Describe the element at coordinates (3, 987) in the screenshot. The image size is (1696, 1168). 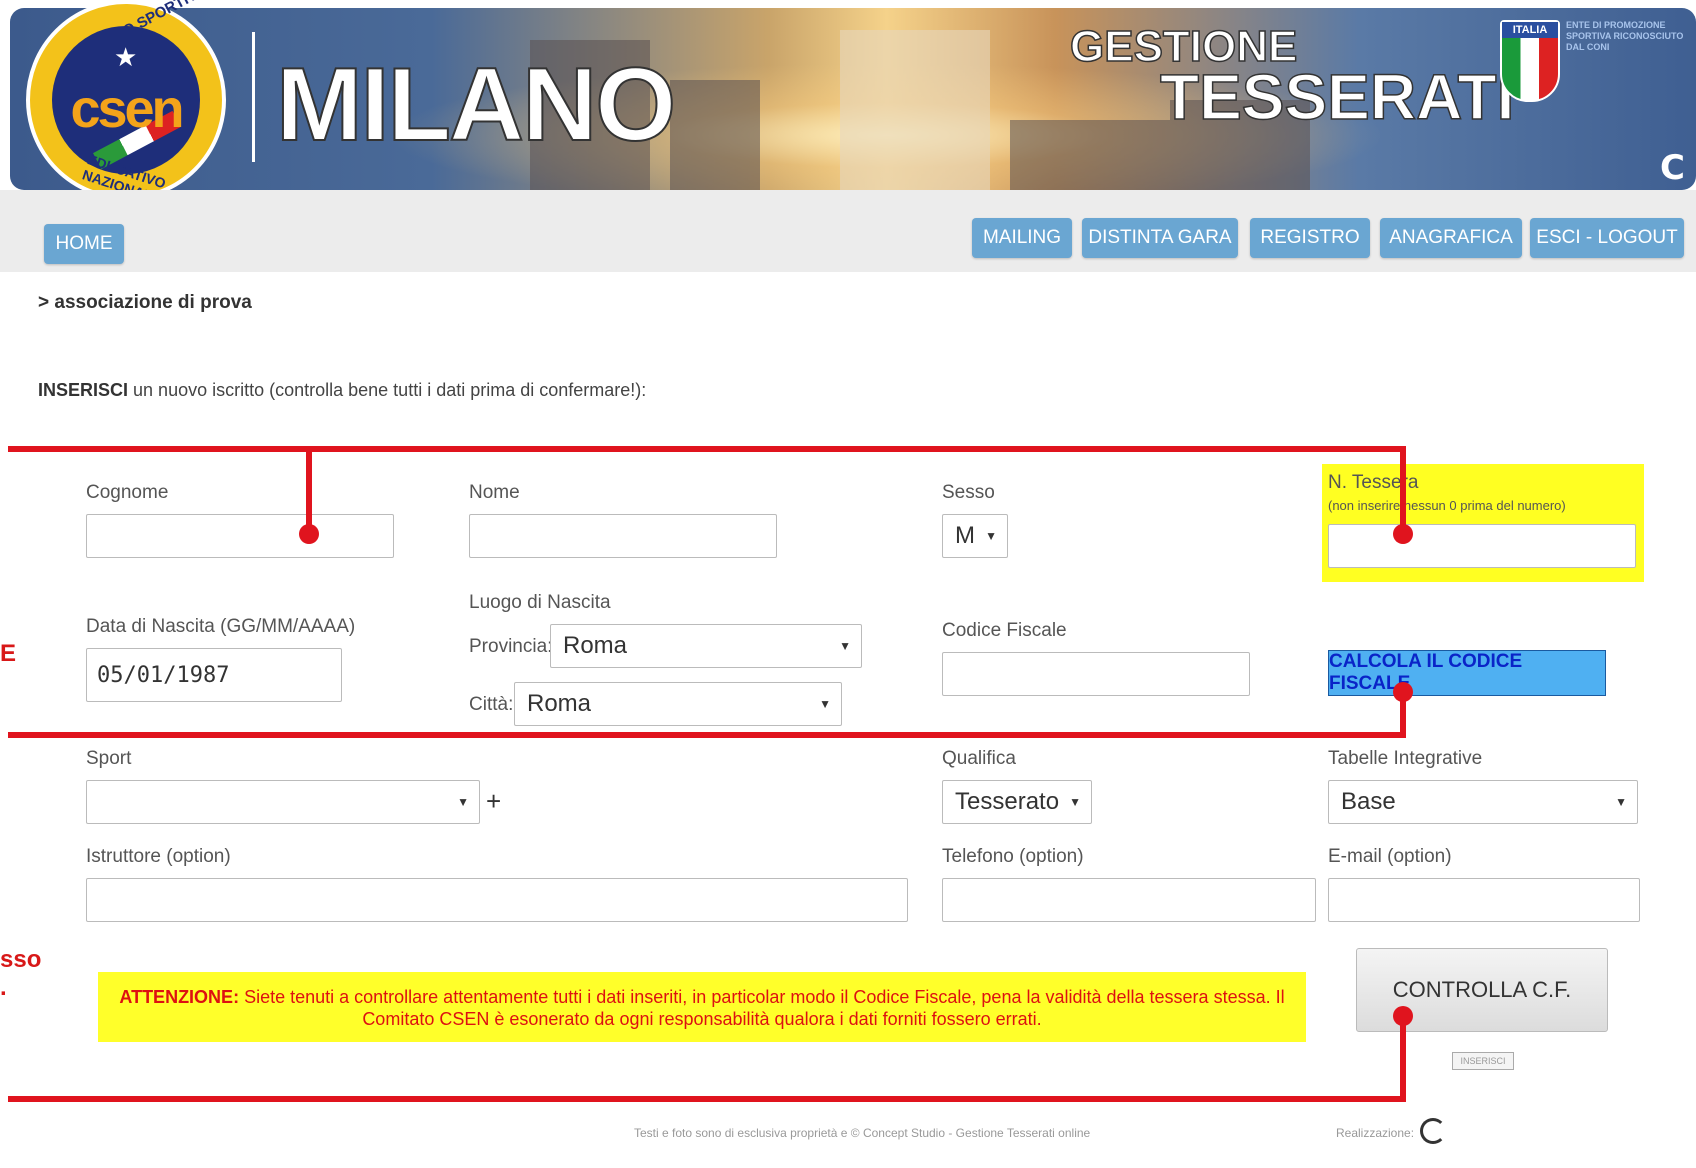
I see `left-edge-text: .` at that location.